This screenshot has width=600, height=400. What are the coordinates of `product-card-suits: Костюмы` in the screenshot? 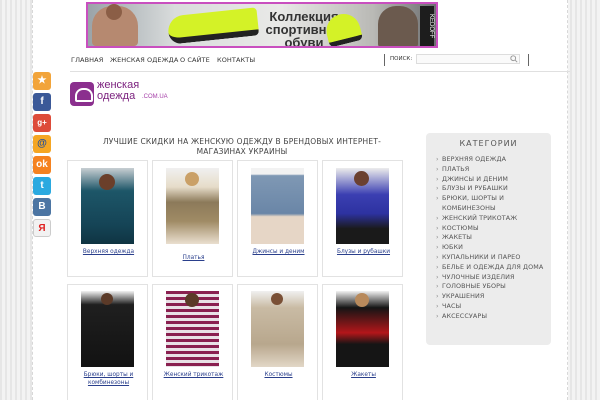 It's located at (277, 342).